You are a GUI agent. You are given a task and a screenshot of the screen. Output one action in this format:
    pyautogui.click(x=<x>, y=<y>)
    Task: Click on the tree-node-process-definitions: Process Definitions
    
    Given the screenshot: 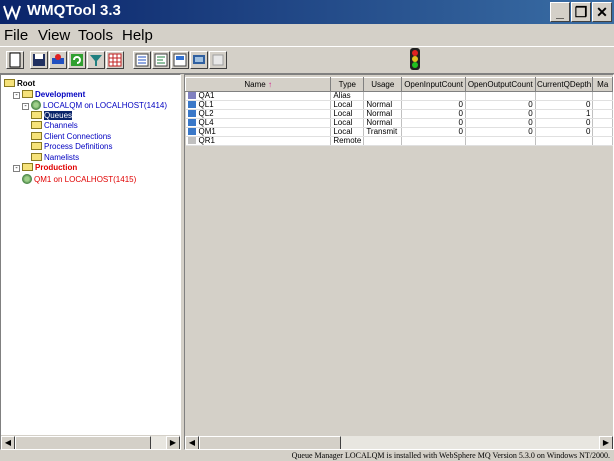 What is the action you would take?
    pyautogui.click(x=71, y=147)
    